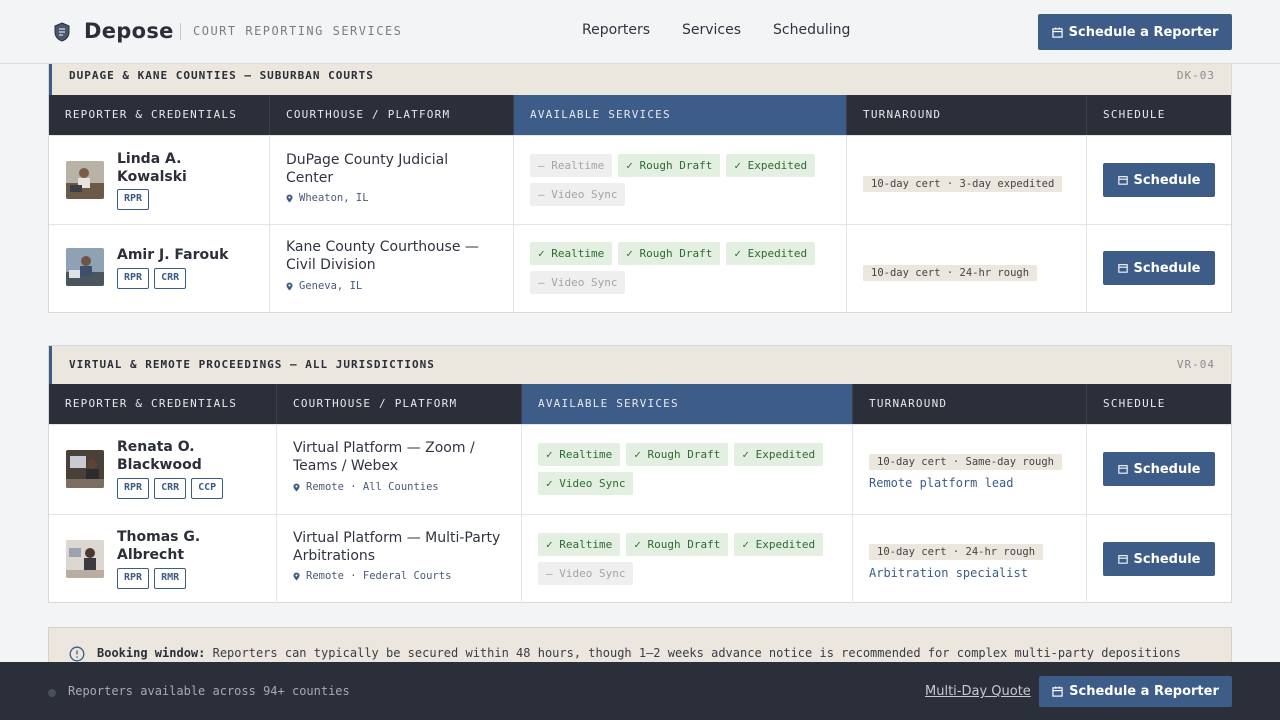  Describe the element at coordinates (372, 576) in the screenshot. I see `courthouse-location: Remote · Federal Courts` at that location.